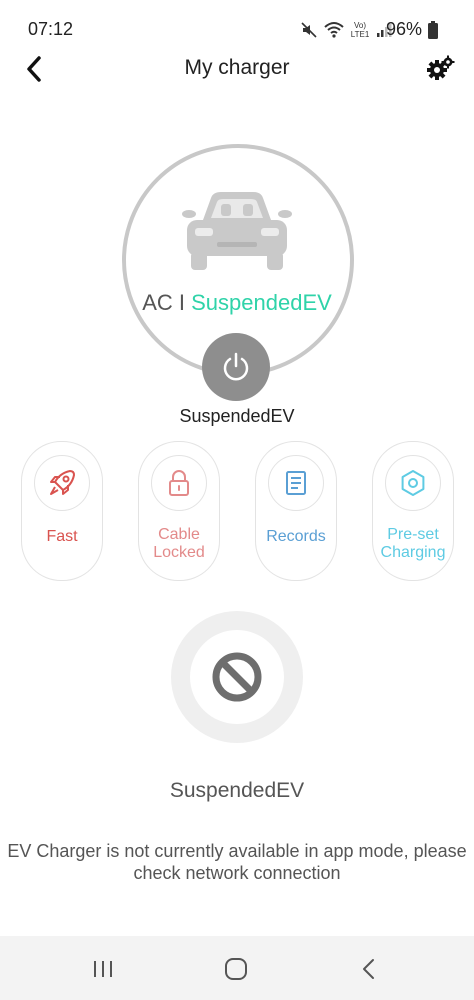 The width and height of the screenshot is (474, 1000). What do you see at coordinates (181, 302) in the screenshot?
I see `mode-separator: I` at bounding box center [181, 302].